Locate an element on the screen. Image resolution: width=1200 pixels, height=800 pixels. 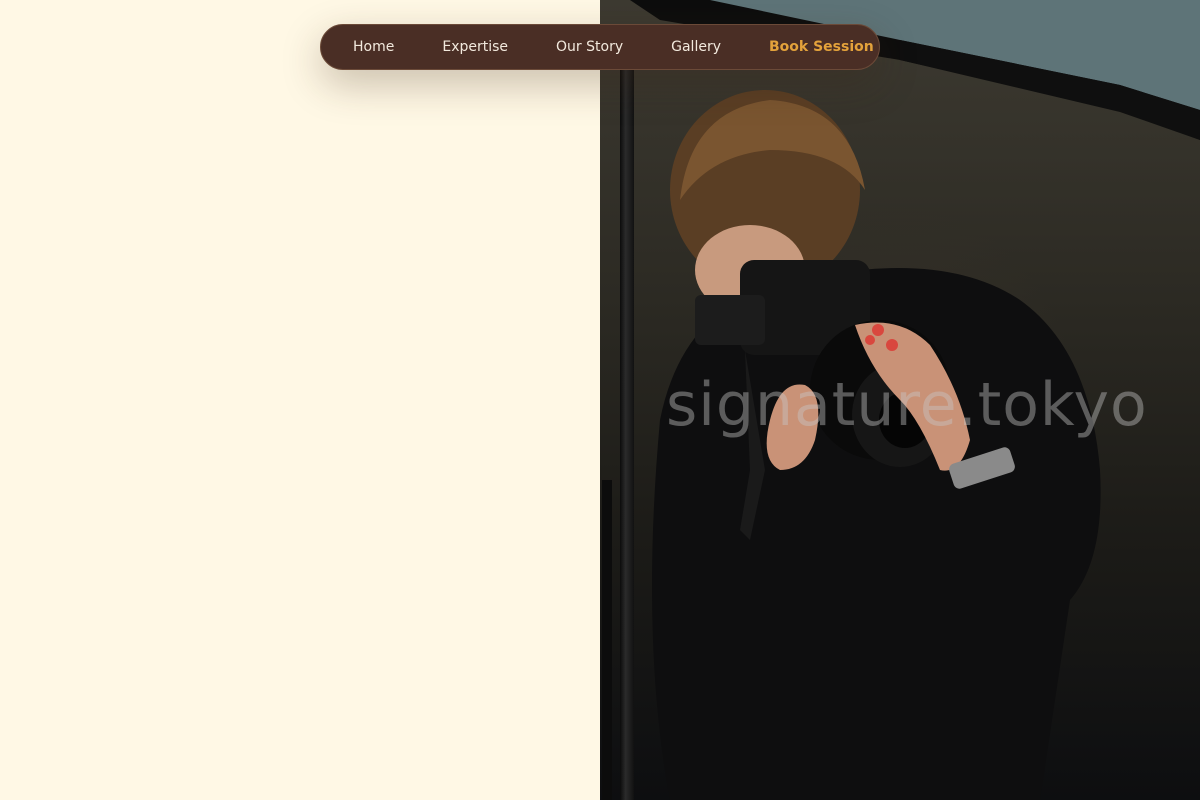
book-session-button: Book Session is located at coordinates (821, 47).